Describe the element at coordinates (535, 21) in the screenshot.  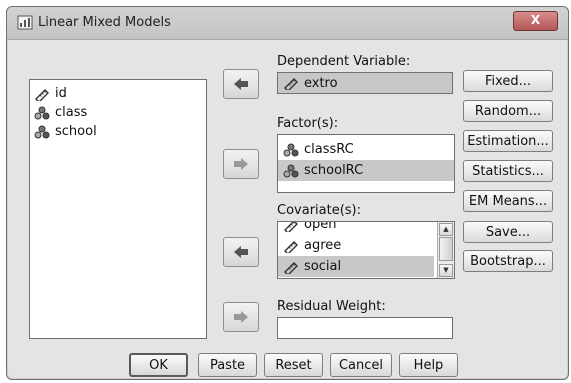
I see `close-button: X` at that location.